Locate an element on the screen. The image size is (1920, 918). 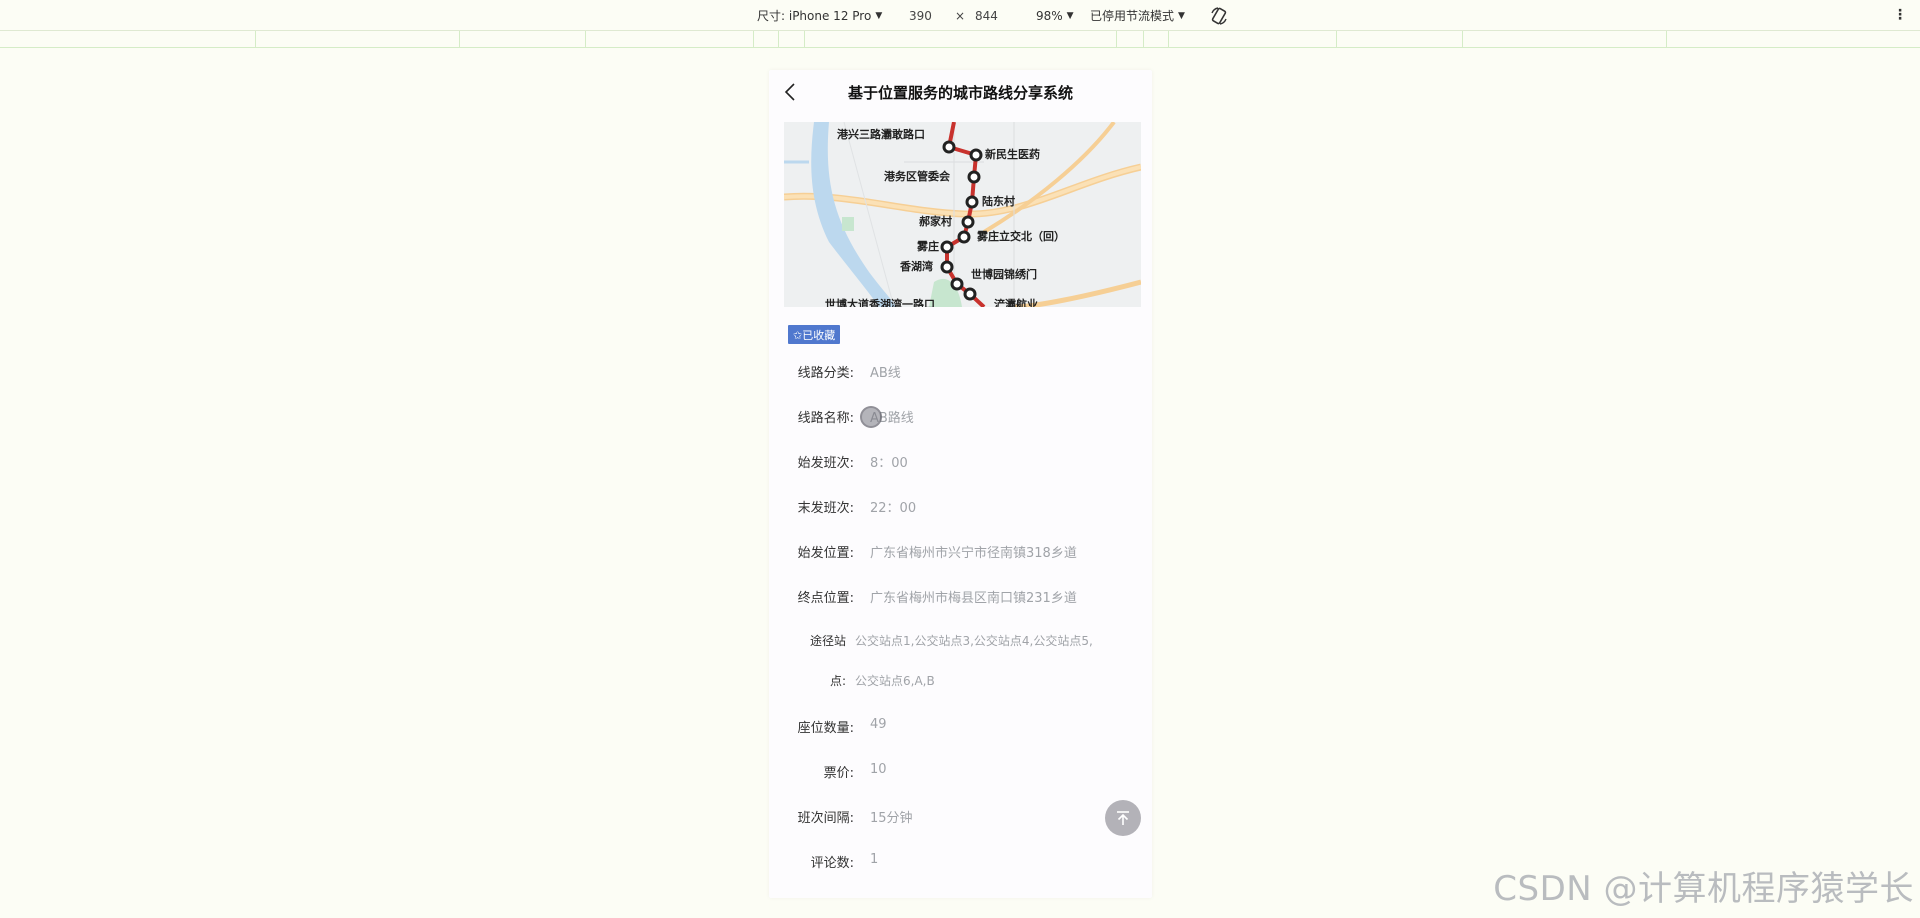
zoom-label: 98% is located at coordinates (1049, 15).